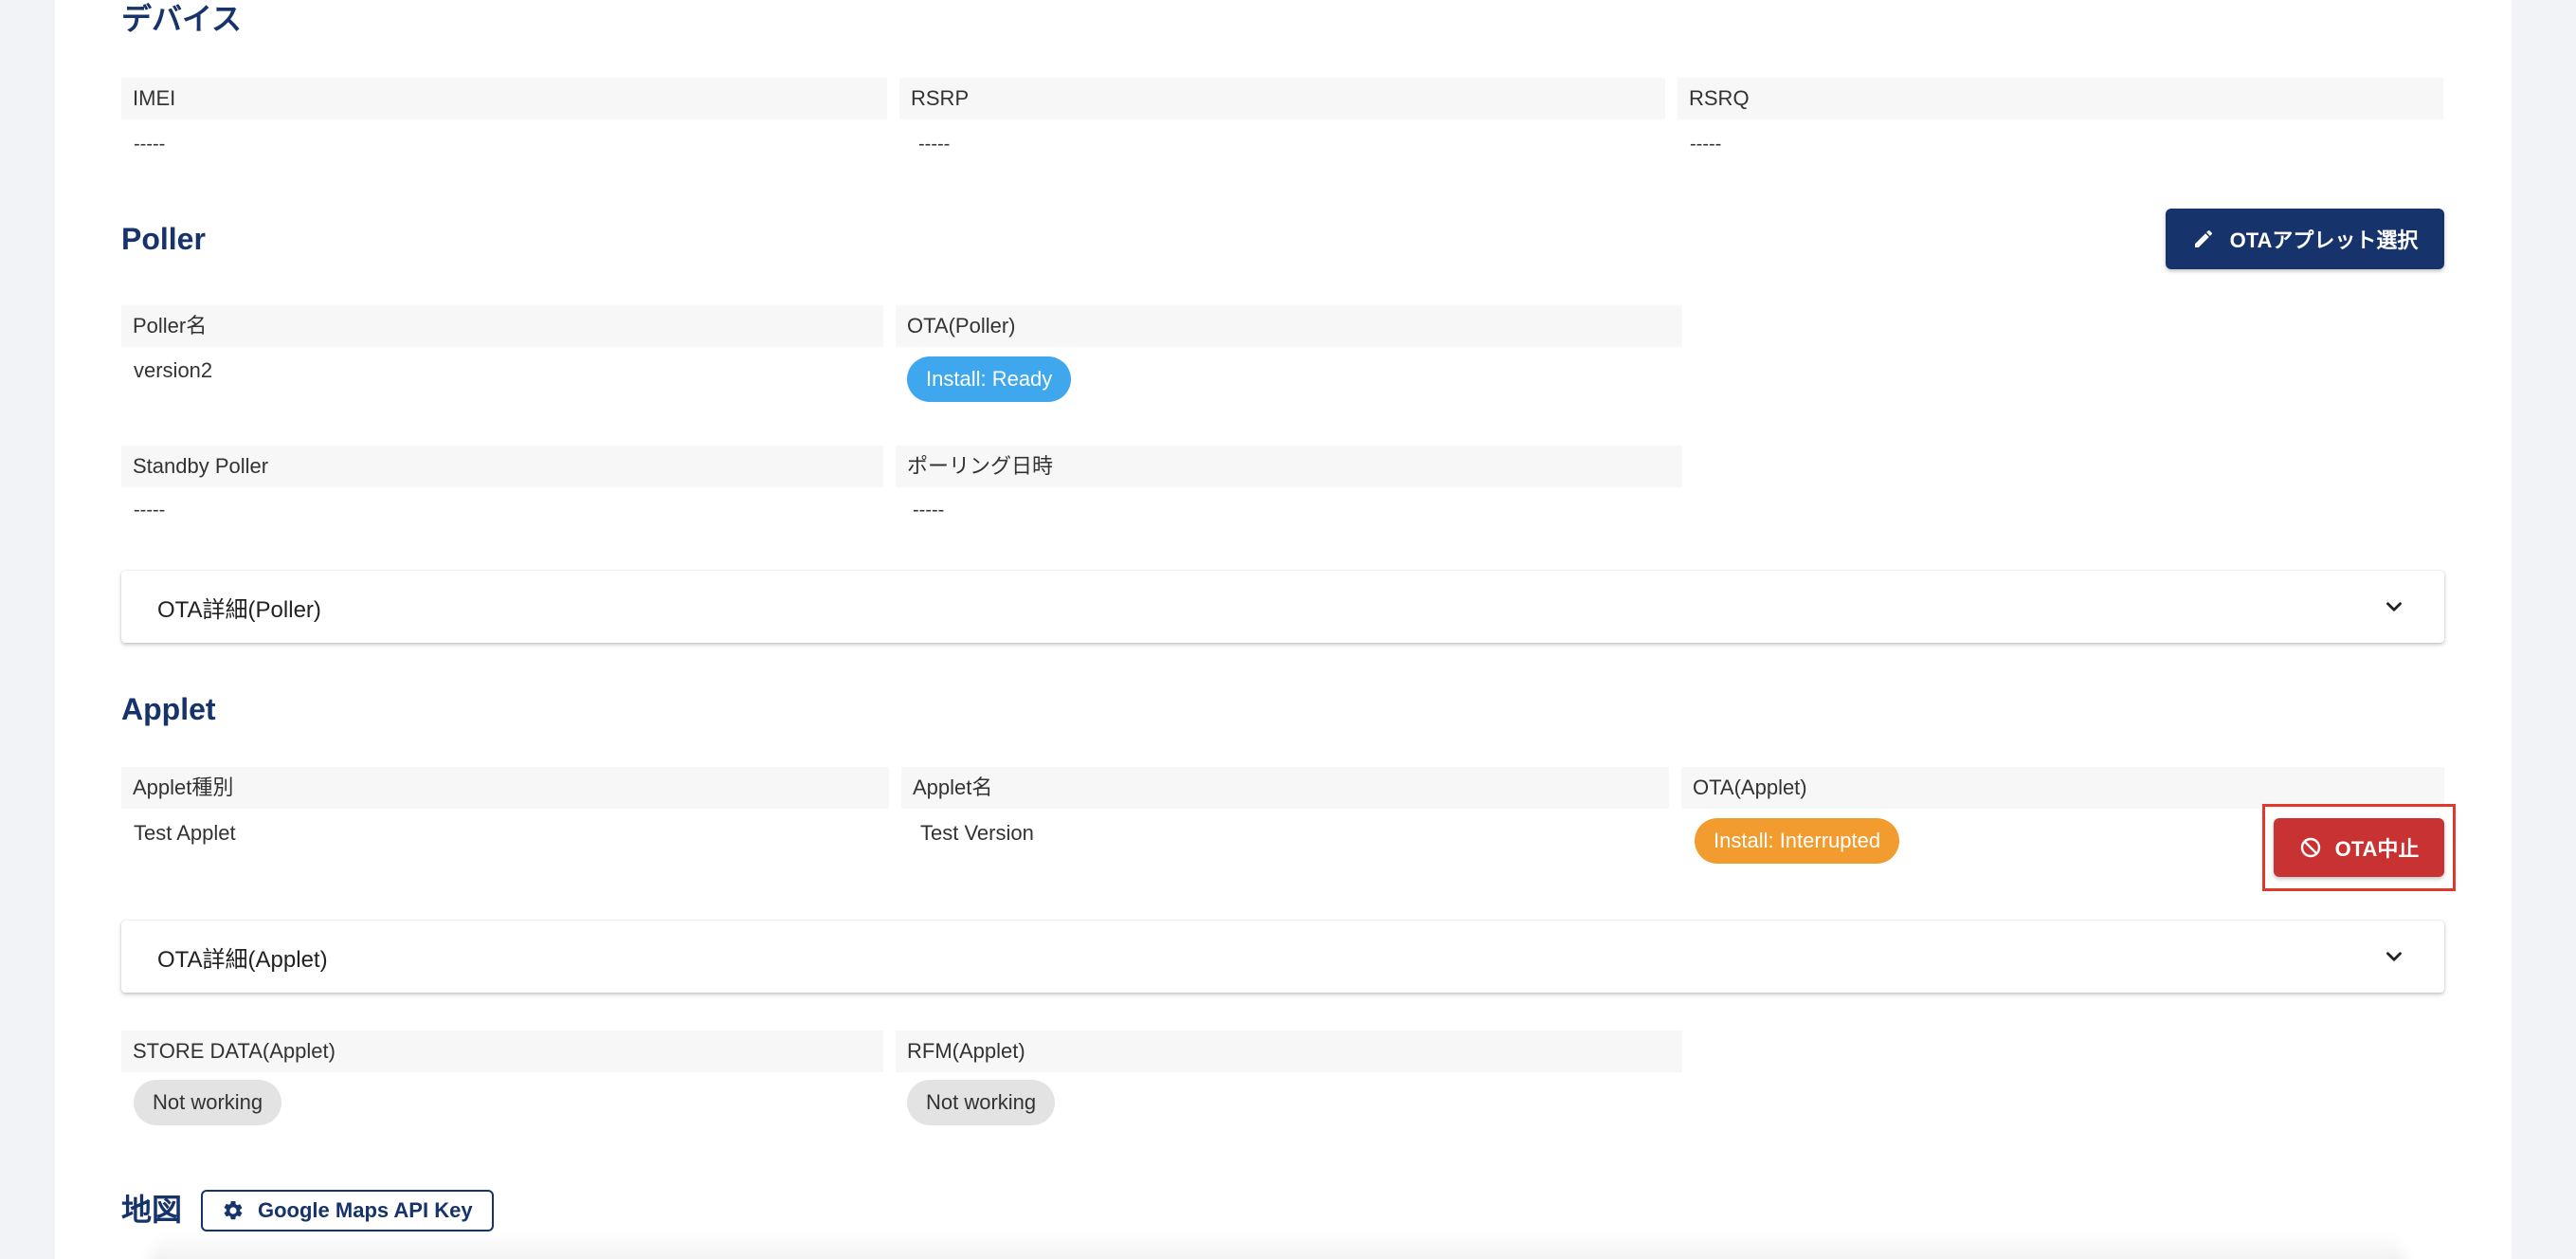 Image resolution: width=2576 pixels, height=1259 pixels. What do you see at coordinates (2310, 847) in the screenshot?
I see `block-icon` at bounding box center [2310, 847].